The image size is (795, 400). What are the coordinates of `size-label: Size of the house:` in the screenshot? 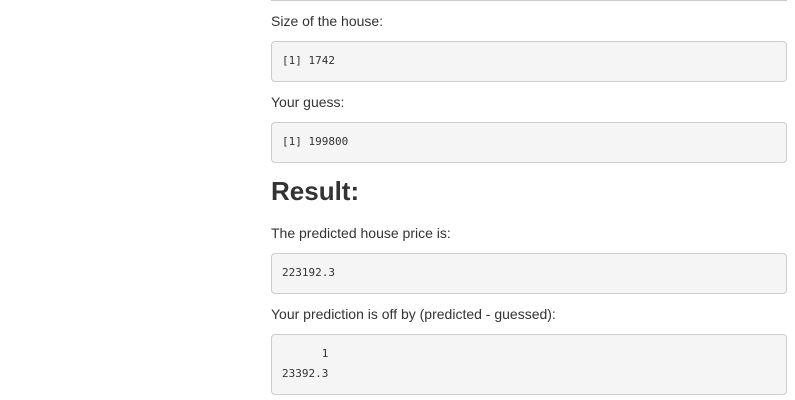 It's located at (327, 21).